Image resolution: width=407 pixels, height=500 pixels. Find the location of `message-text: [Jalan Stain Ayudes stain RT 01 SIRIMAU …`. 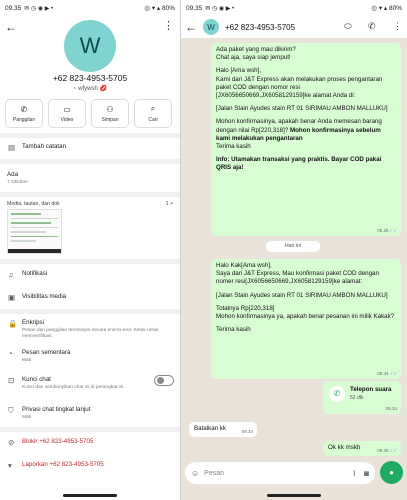

message-text: [Jalan Stain Ayudes stain RT 01 SIRIMAU … is located at coordinates (302, 109).